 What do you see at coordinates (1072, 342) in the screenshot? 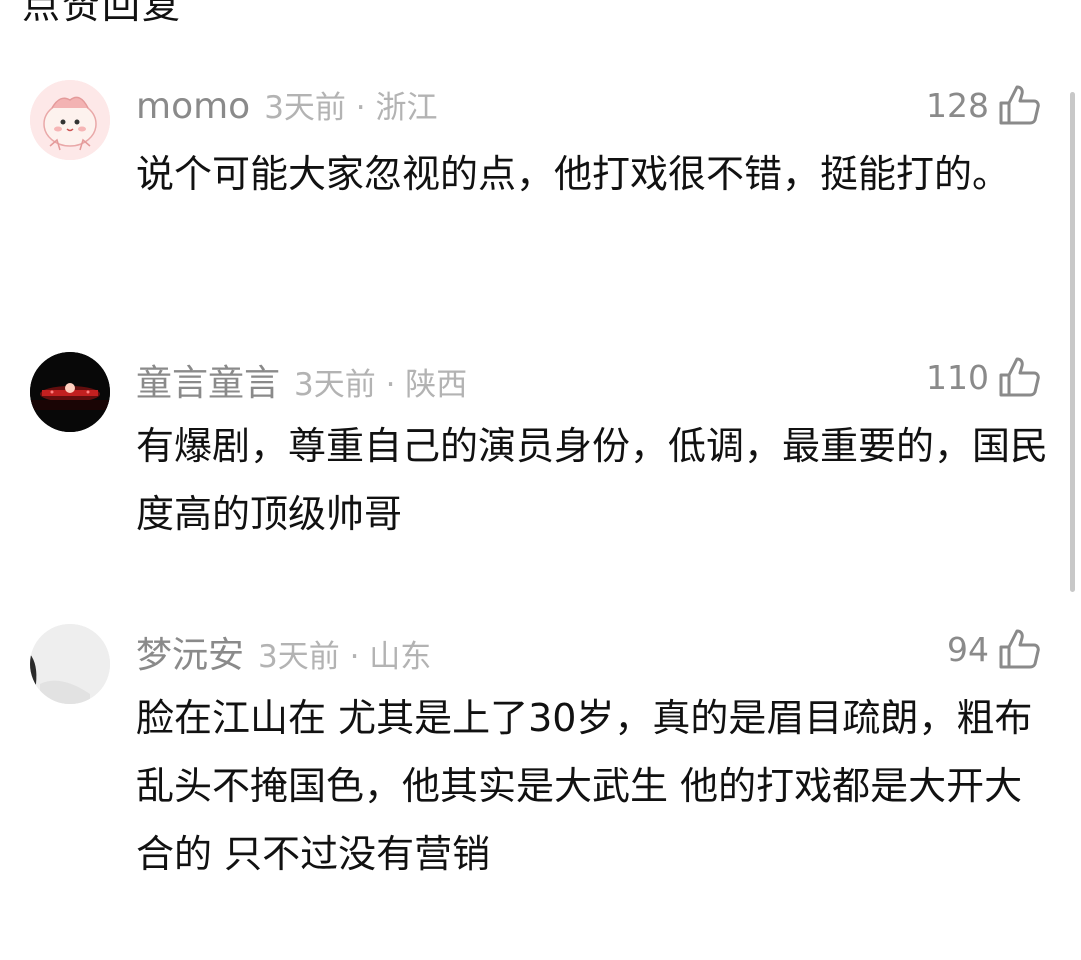
I see `scrollbar` at bounding box center [1072, 342].